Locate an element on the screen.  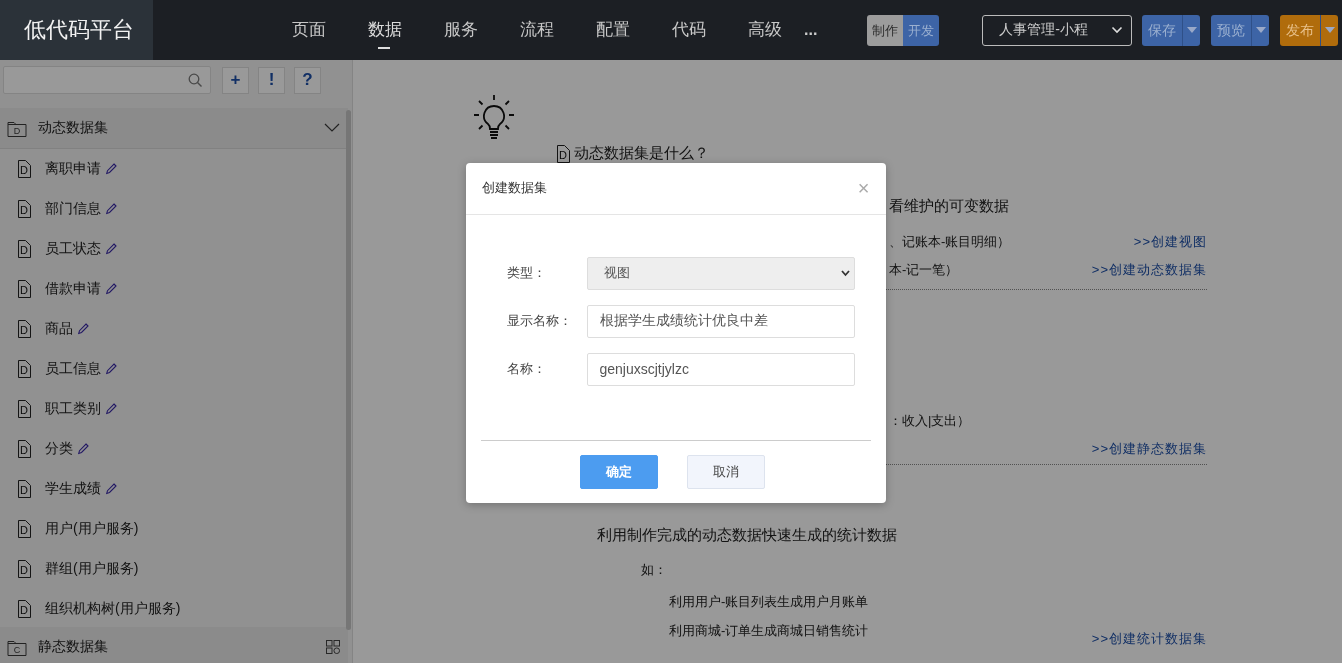
group-title: 动态数据集 is located at coordinates (73, 128).